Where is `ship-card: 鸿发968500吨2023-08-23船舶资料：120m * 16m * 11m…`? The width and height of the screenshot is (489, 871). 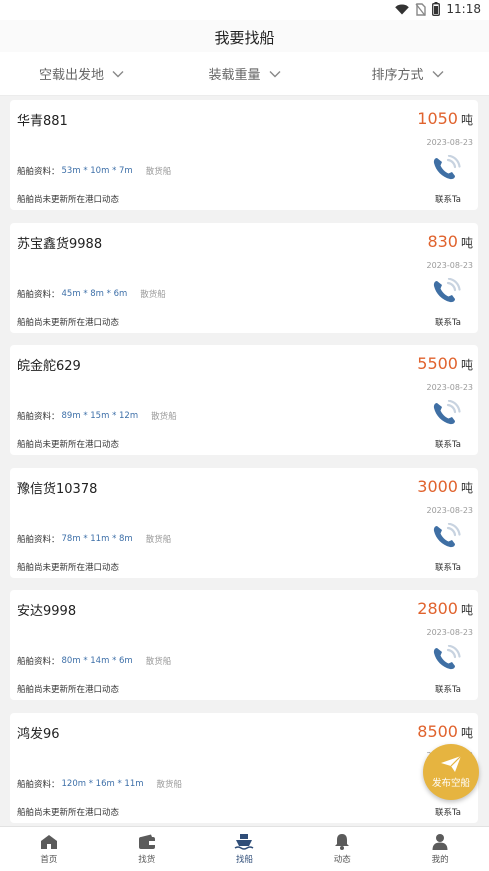
ship-card: 鸿发968500吨2023-08-23船舶资料：120m * 16m * 11m… is located at coordinates (244, 768).